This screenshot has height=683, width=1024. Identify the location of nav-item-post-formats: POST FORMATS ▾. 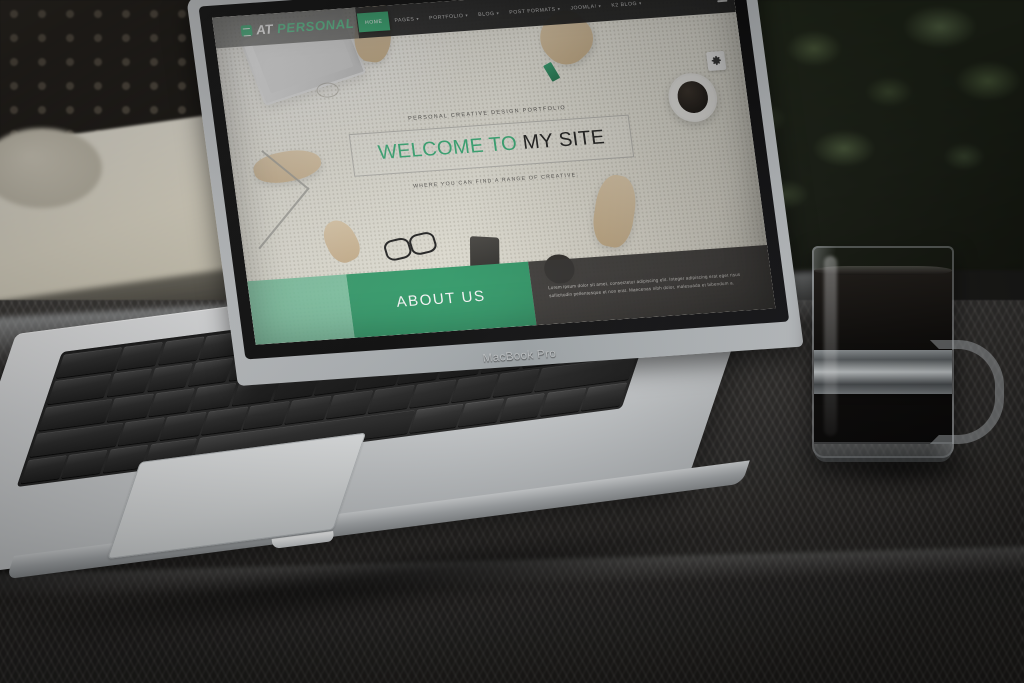
(535, 10).